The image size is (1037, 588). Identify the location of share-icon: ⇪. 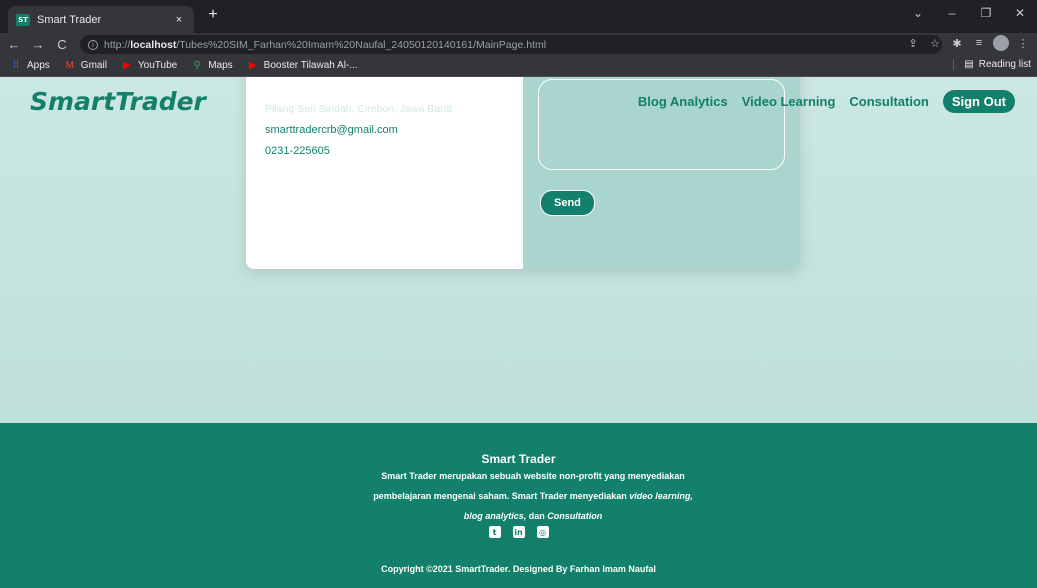
(913, 43).